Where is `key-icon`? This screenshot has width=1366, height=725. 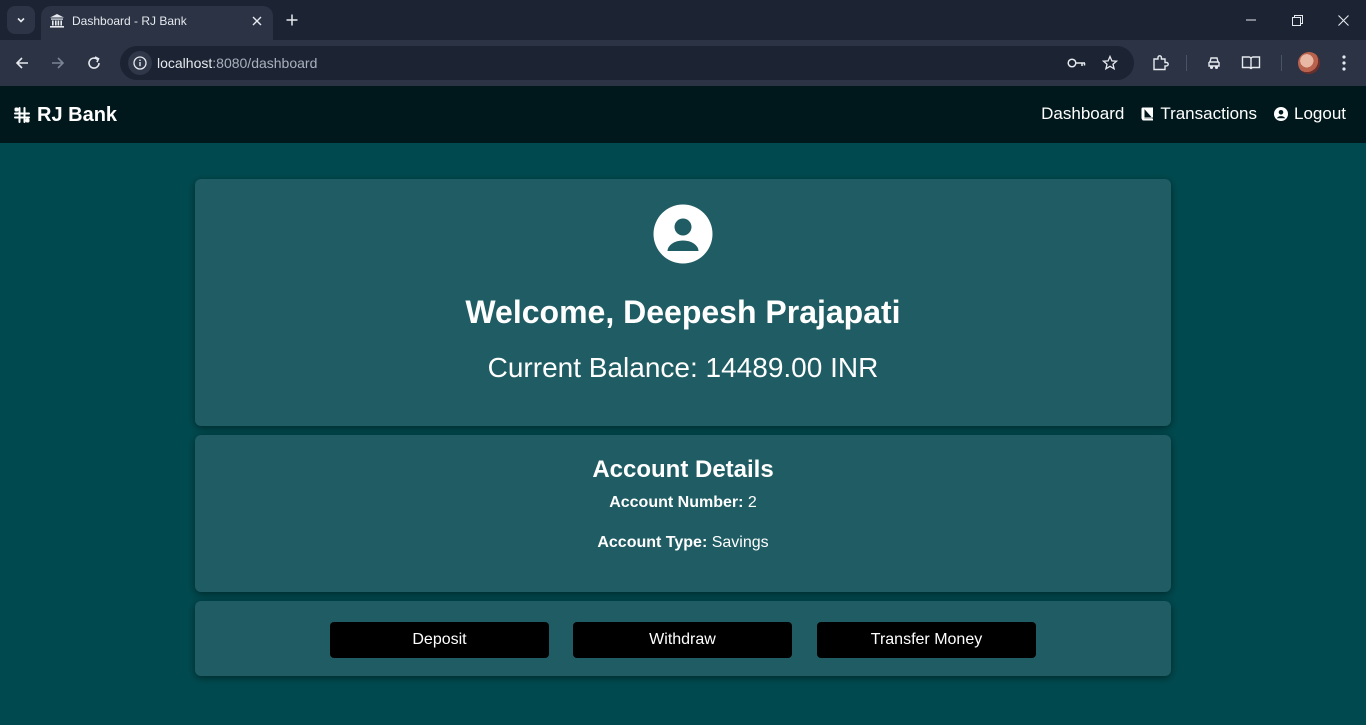
key-icon is located at coordinates (1076, 63).